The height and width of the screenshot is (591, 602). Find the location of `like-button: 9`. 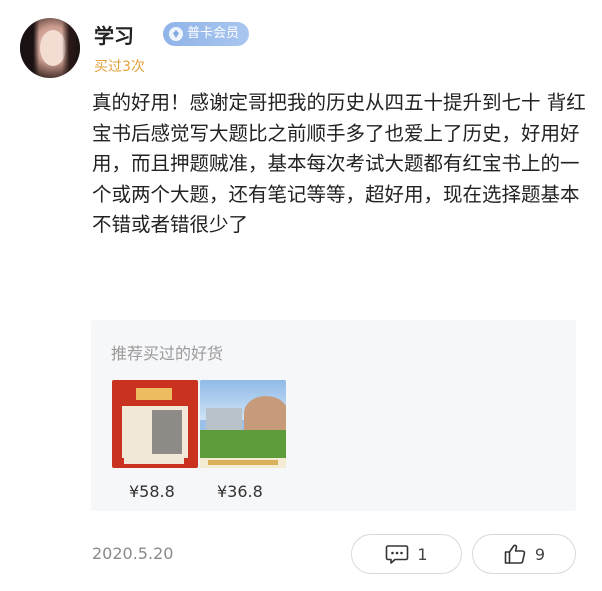

like-button: 9 is located at coordinates (524, 554).